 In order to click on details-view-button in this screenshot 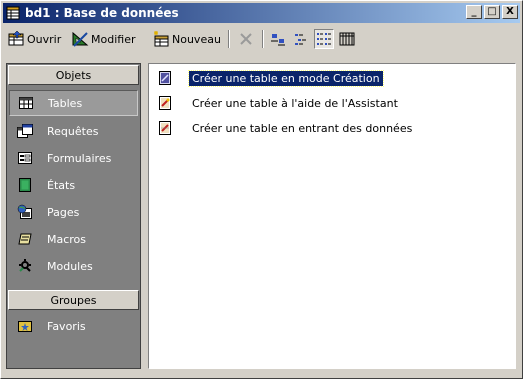, I will do `click(347, 39)`.